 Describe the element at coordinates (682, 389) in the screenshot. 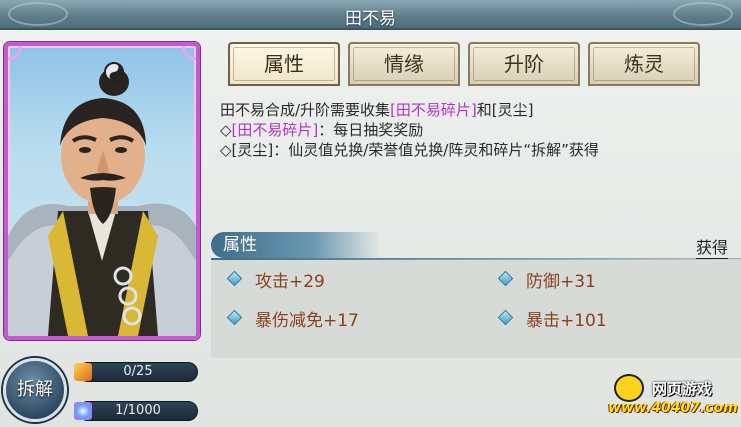

I see `watermark-name: 网页游戏` at that location.